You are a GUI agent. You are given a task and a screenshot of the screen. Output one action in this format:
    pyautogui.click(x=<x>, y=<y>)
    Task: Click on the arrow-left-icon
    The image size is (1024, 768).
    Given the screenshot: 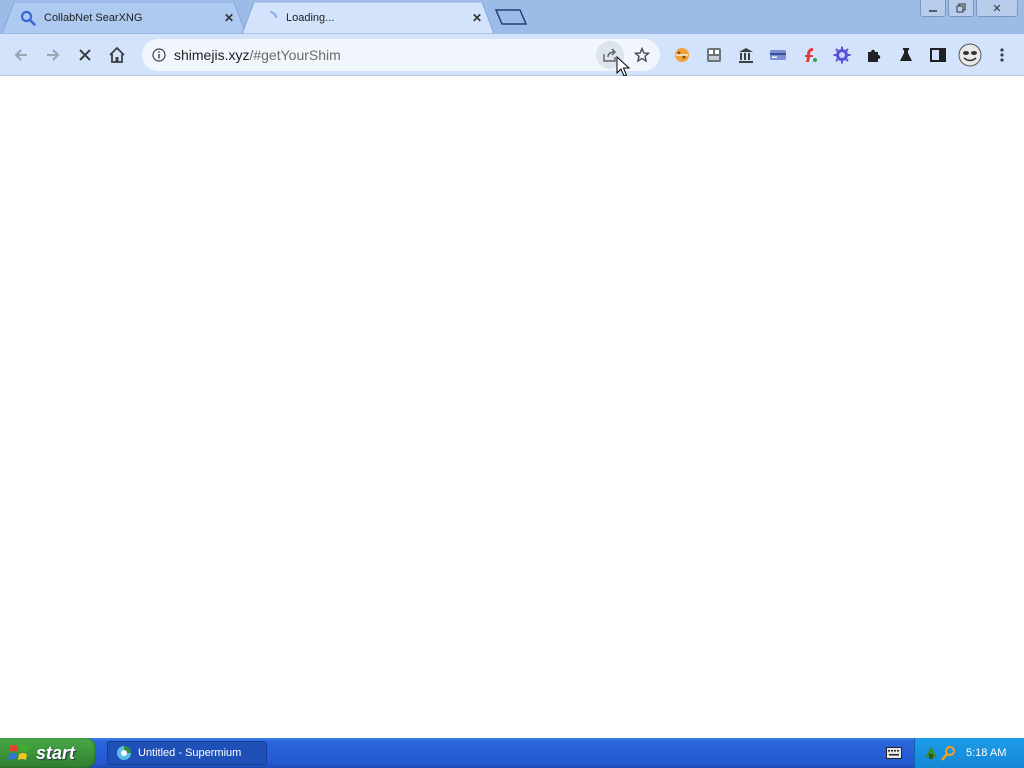 What is the action you would take?
    pyautogui.click(x=20, y=55)
    